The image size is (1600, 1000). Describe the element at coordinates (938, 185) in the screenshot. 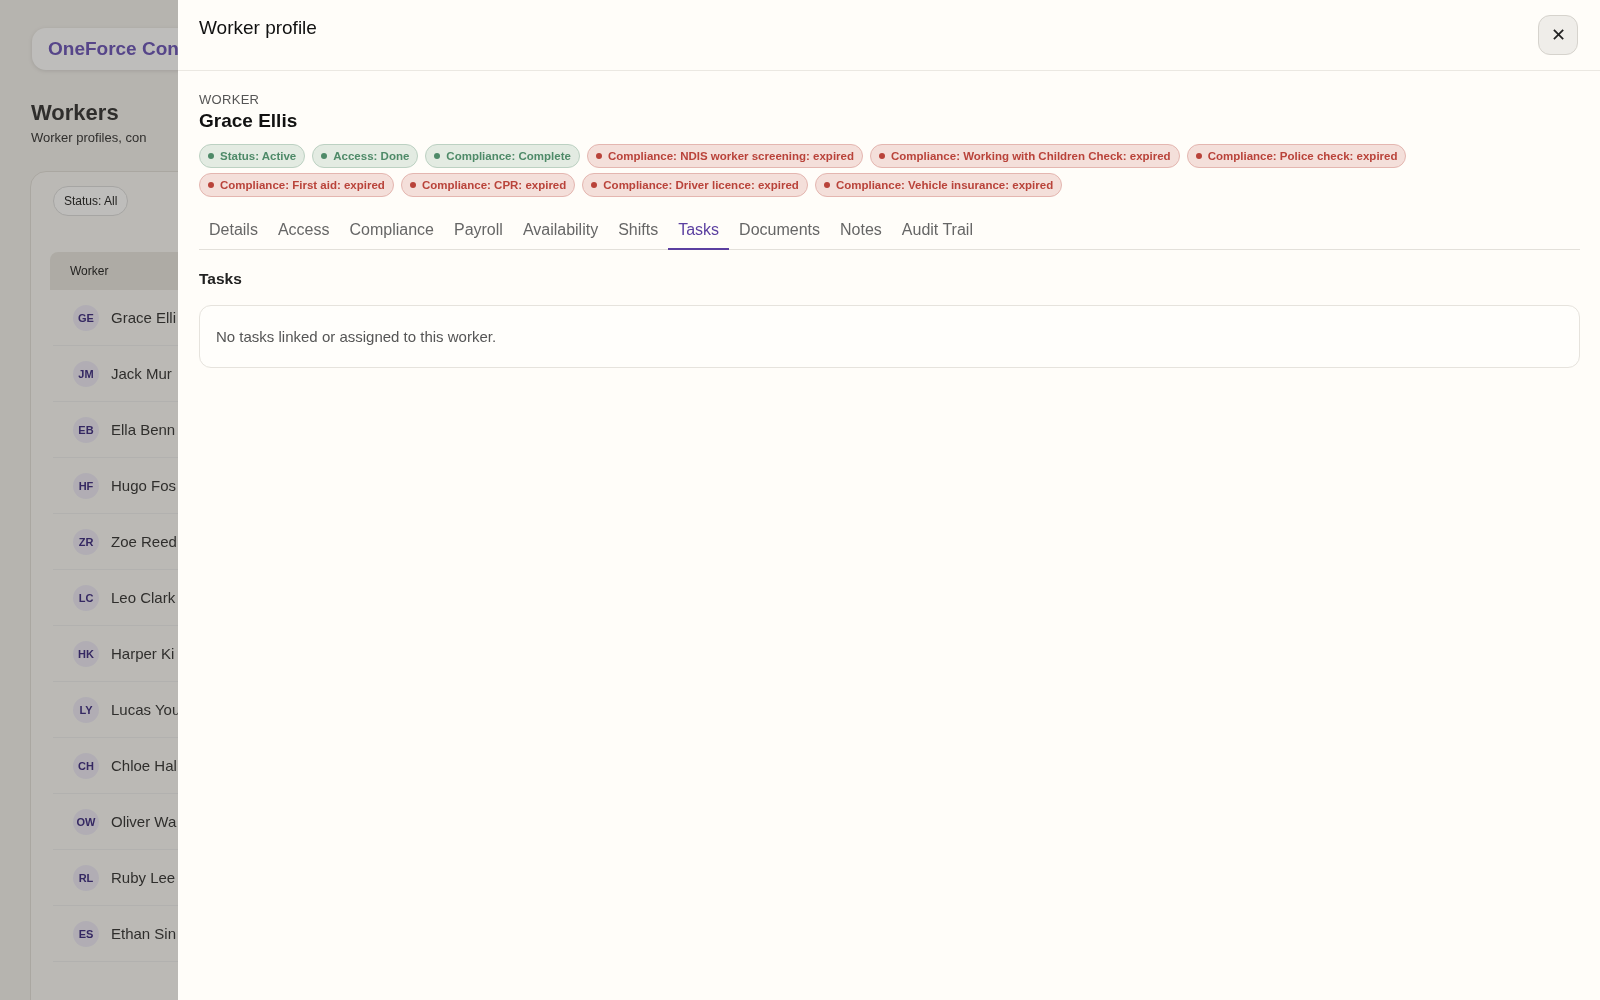

I see `status-chip: Compliance: Vehicle insurance: expired` at that location.